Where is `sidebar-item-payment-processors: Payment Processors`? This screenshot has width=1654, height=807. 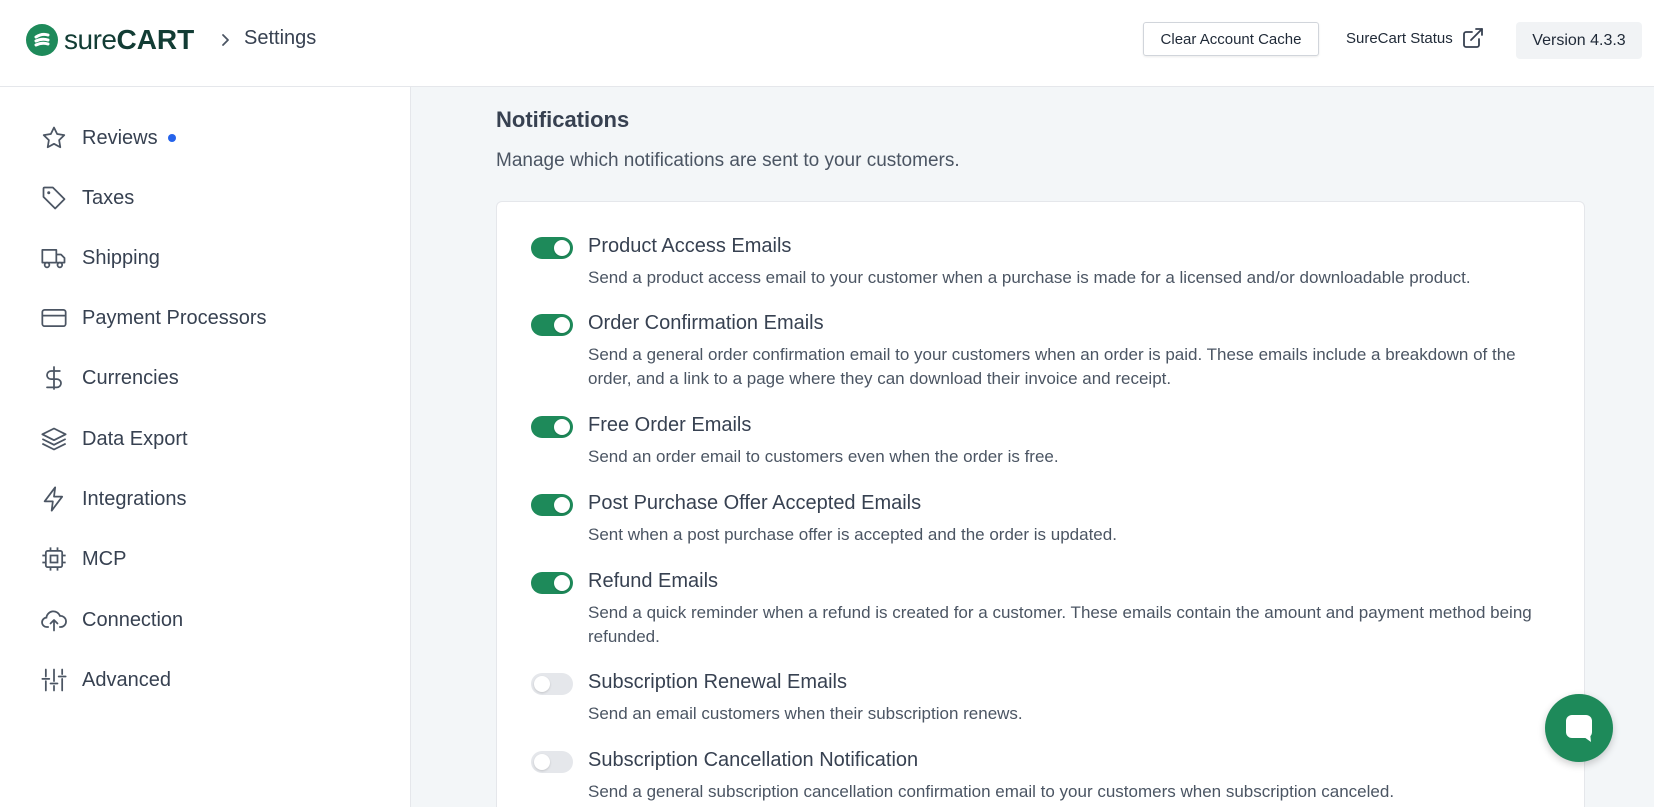 sidebar-item-payment-processors: Payment Processors is located at coordinates (153, 318).